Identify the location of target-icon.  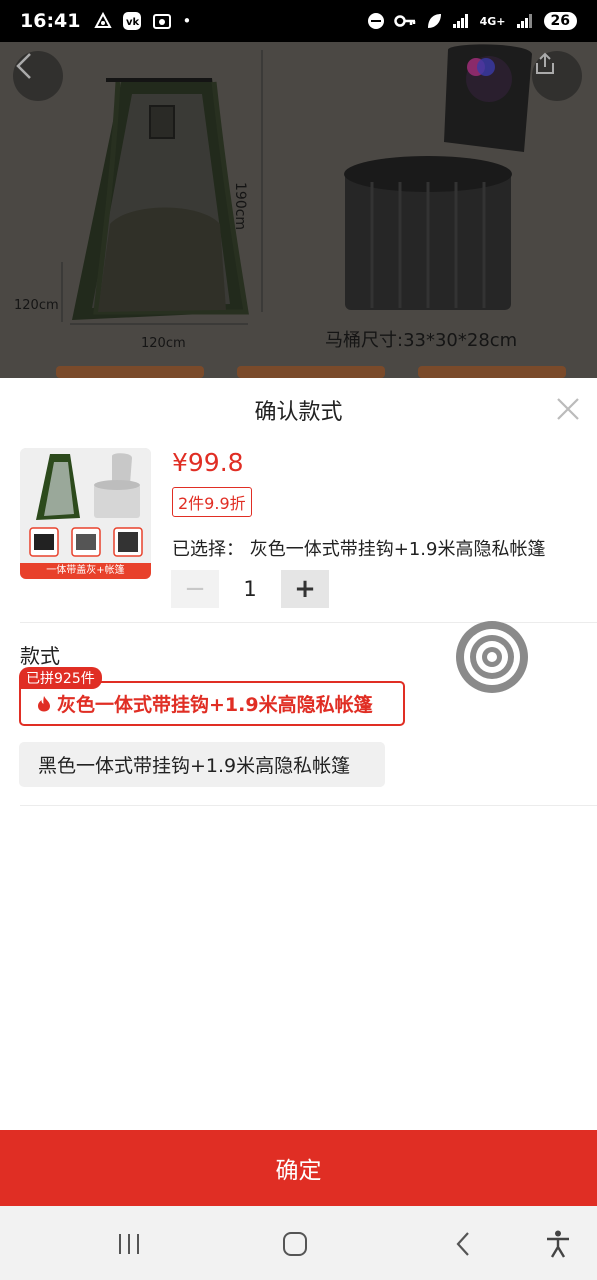
(492, 657).